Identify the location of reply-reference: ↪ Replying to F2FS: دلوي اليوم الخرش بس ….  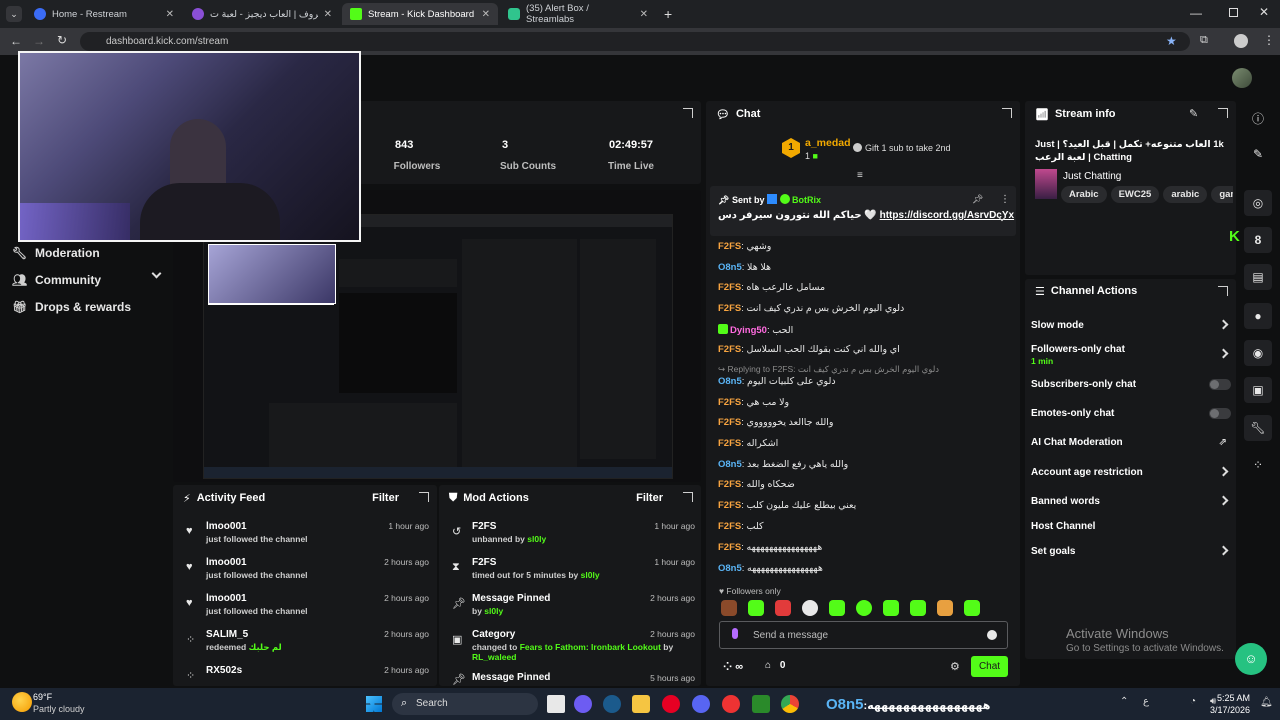
(868, 369).